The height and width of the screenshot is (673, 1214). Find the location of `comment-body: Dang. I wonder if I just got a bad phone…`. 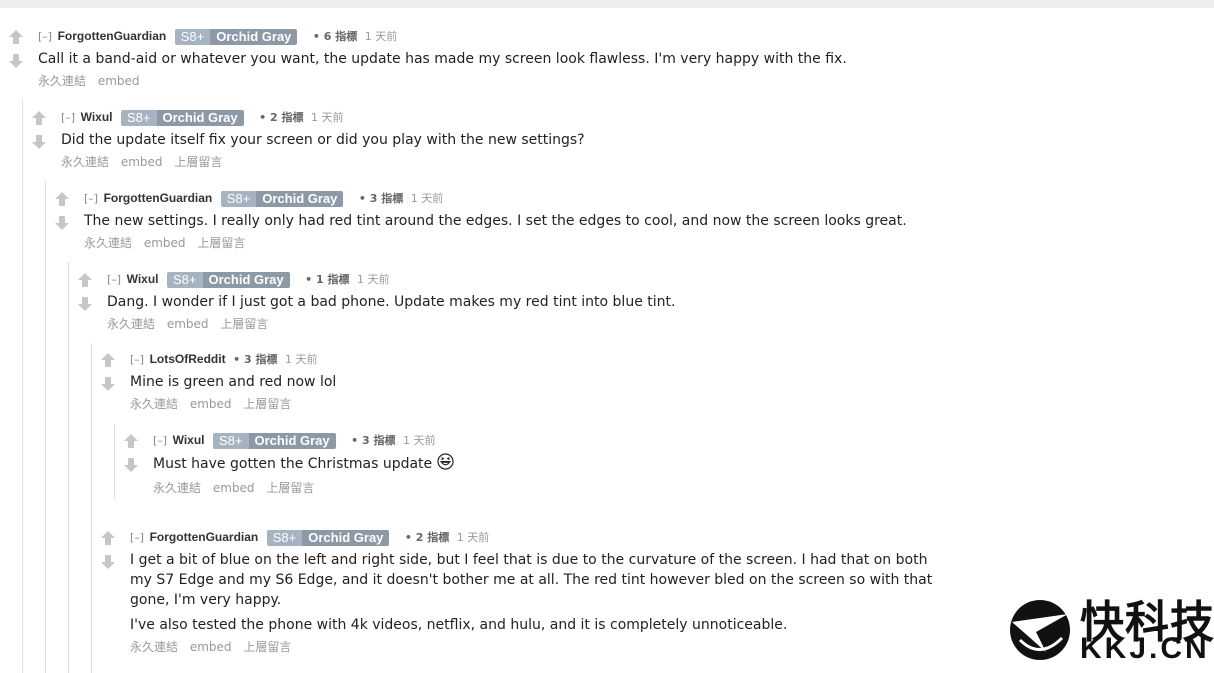

comment-body: Dang. I wonder if I just got a bad phone… is located at coordinates (517, 302).